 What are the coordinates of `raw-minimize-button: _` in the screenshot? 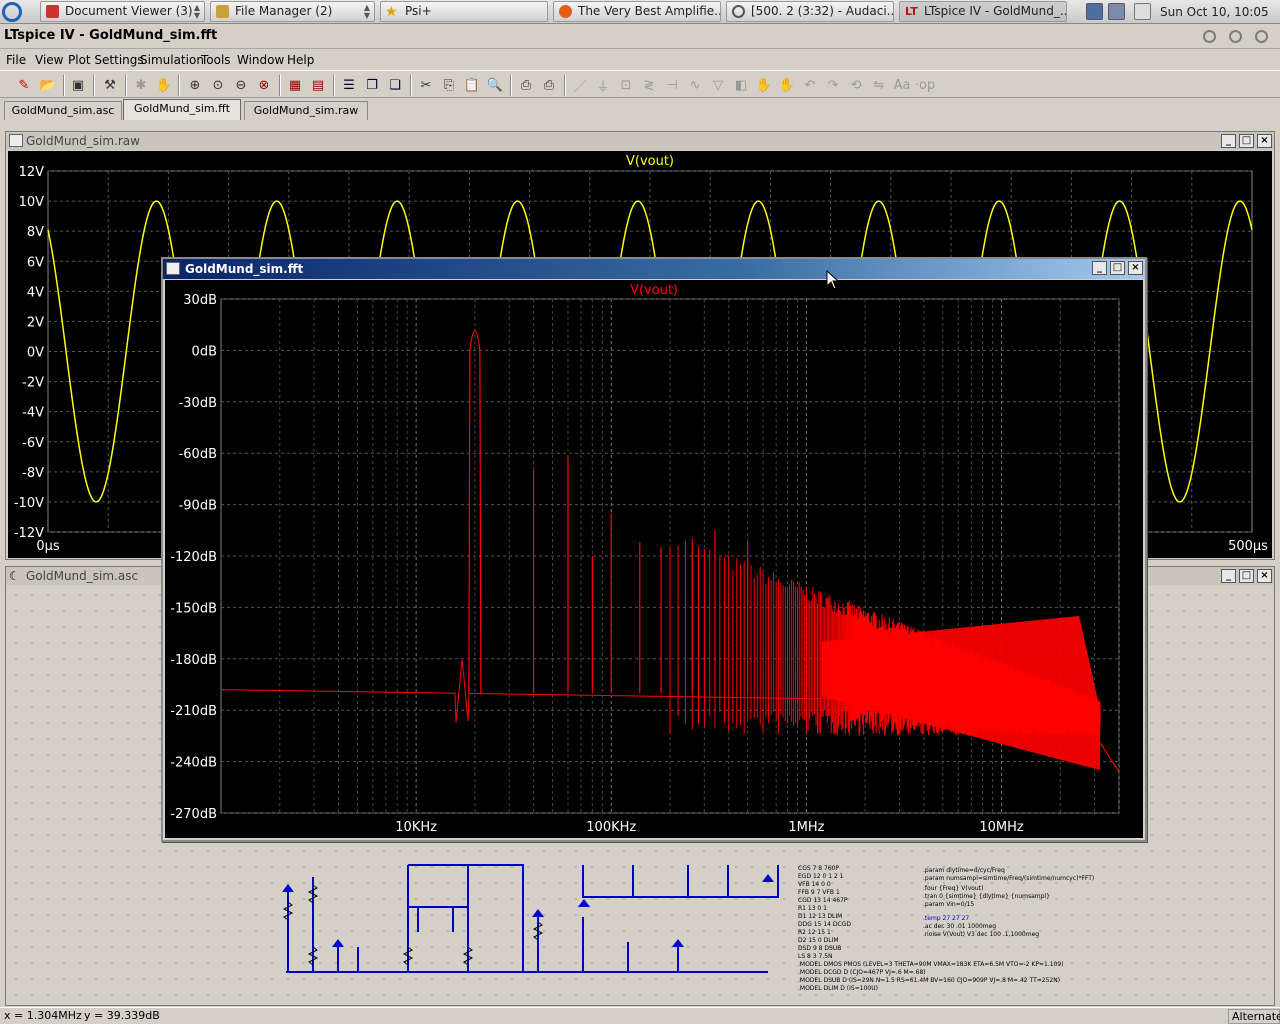 It's located at (1228, 141).